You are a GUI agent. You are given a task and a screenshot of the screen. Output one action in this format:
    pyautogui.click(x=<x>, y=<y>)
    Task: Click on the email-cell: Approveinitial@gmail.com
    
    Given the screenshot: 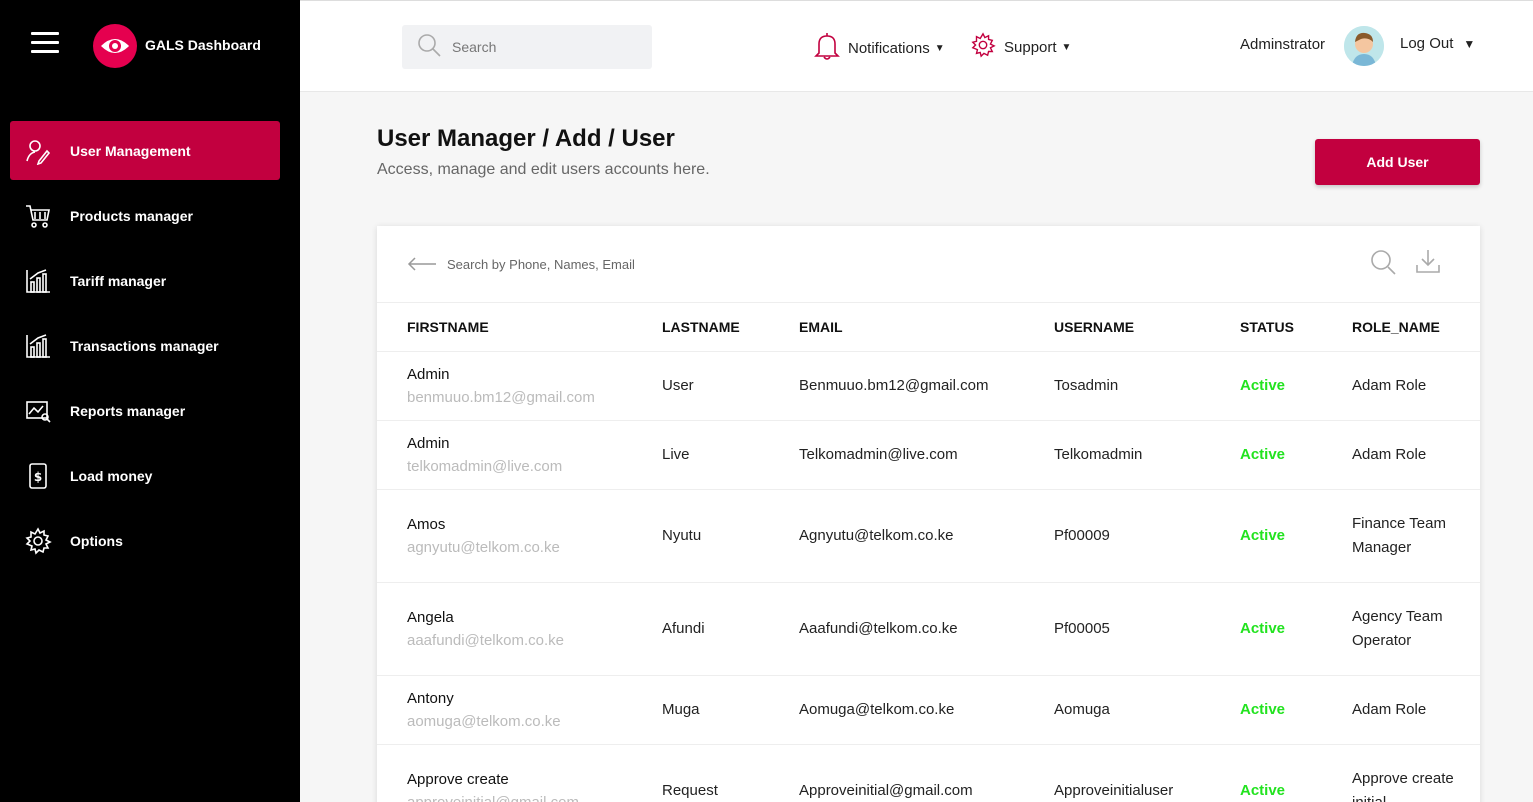 What is the action you would take?
    pyautogui.click(x=926, y=773)
    